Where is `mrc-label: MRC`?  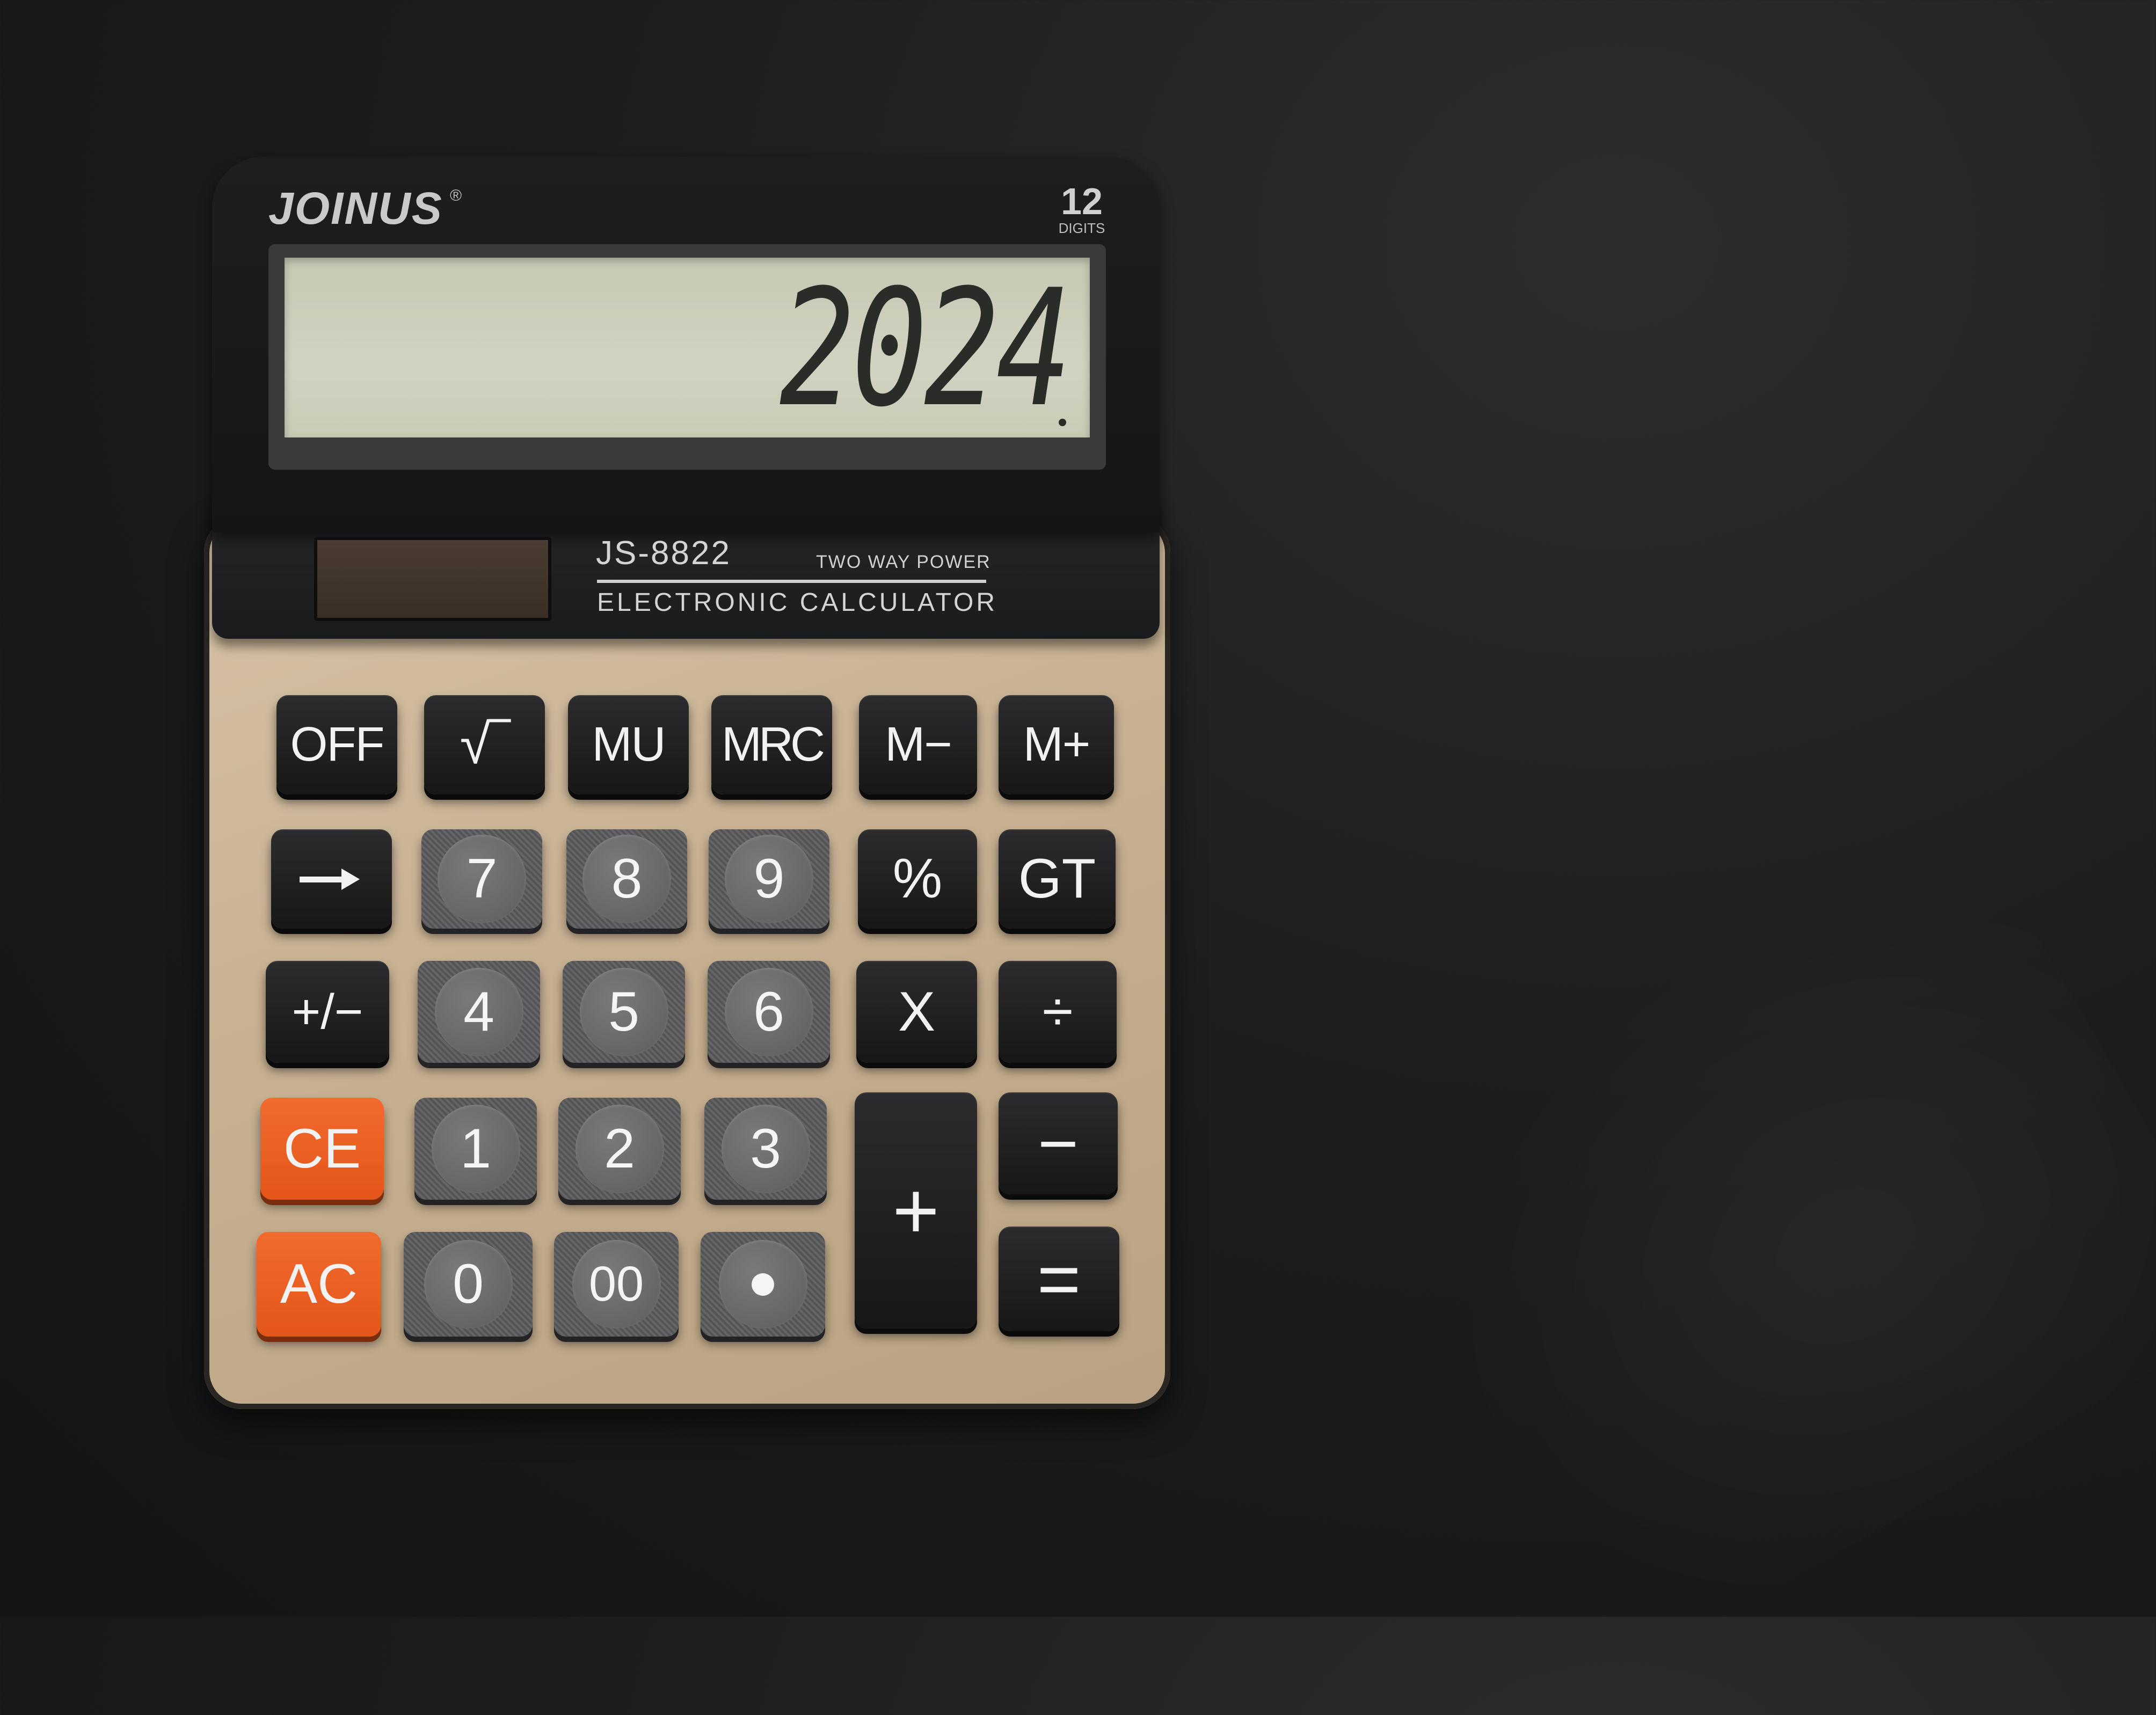
mrc-label: MRC is located at coordinates (773, 744).